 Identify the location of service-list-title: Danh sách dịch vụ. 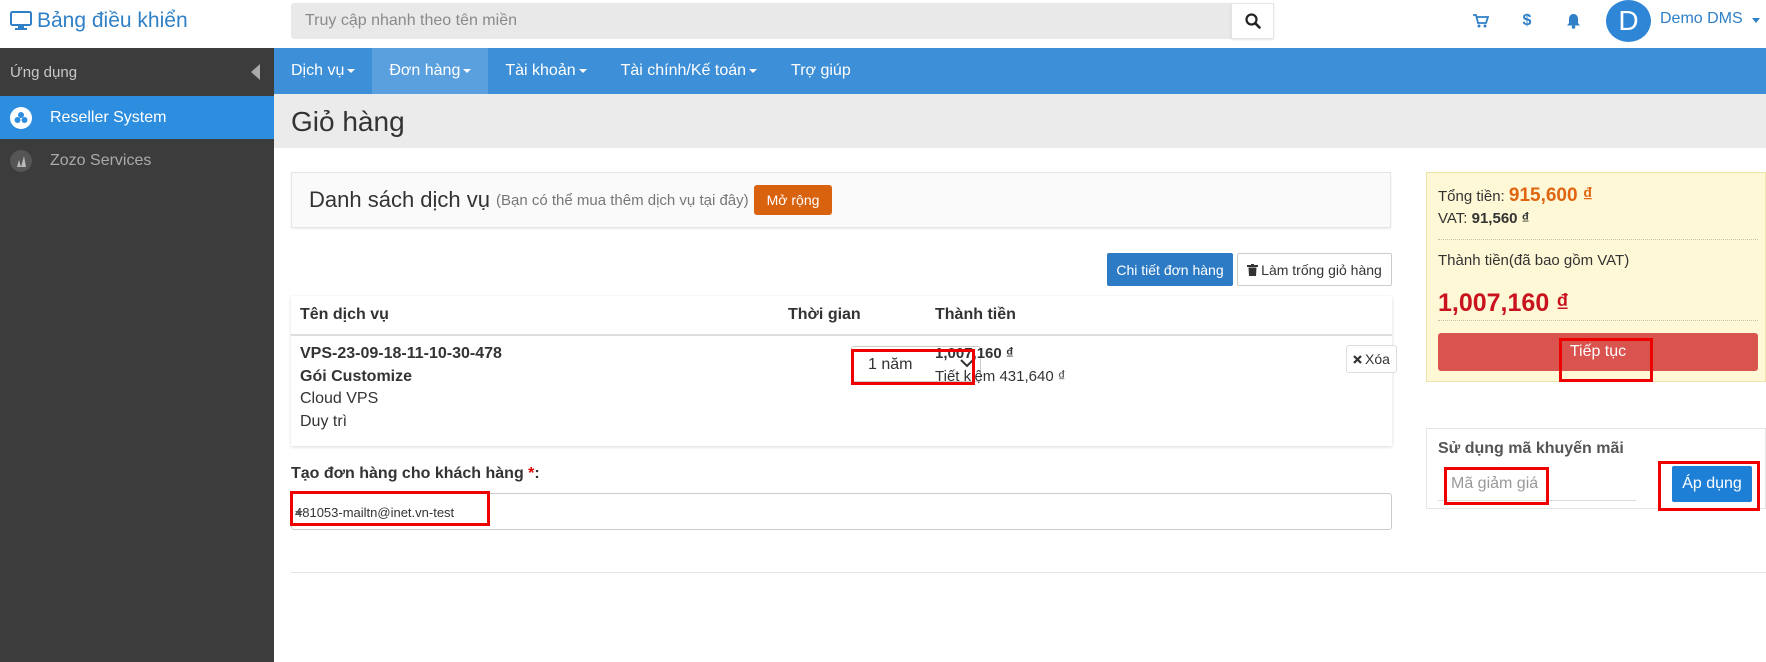
(399, 199).